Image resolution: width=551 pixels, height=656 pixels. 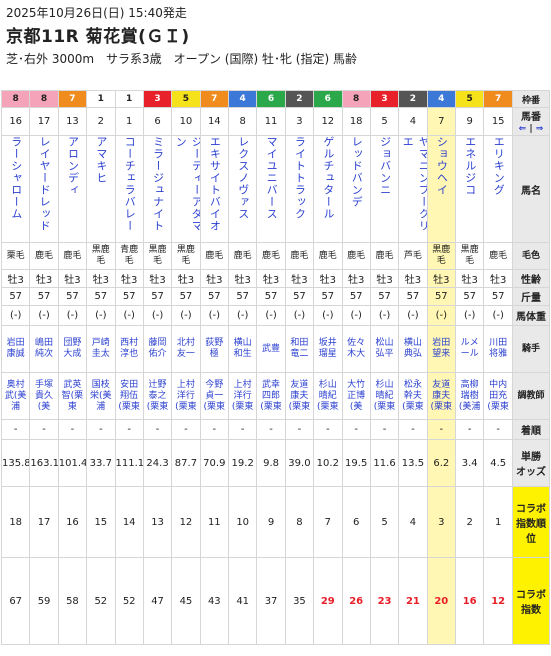 What do you see at coordinates (15, 384) in the screenshot?
I see `trainer-text: 奥村` at bounding box center [15, 384].